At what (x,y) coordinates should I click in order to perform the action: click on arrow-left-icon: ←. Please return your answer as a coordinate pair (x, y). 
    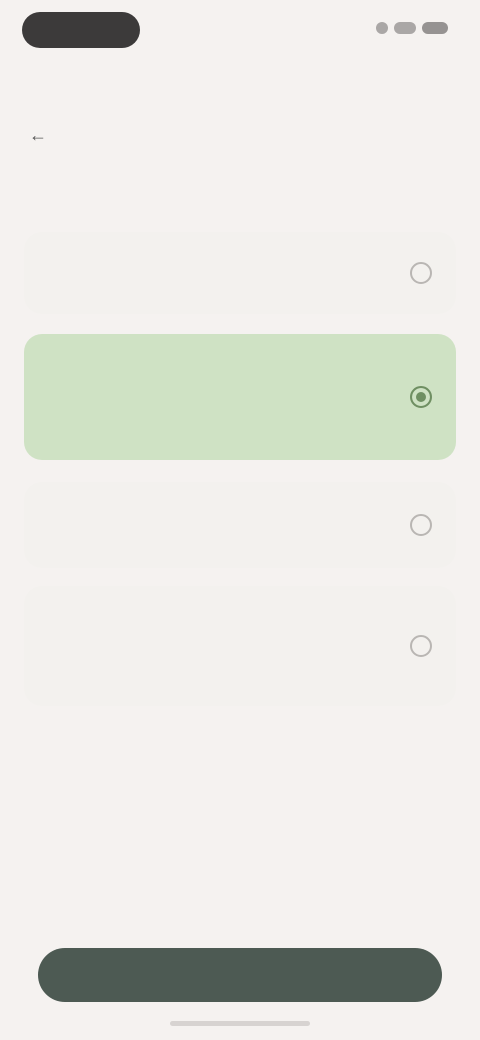
    Looking at the image, I should click on (38, 135).